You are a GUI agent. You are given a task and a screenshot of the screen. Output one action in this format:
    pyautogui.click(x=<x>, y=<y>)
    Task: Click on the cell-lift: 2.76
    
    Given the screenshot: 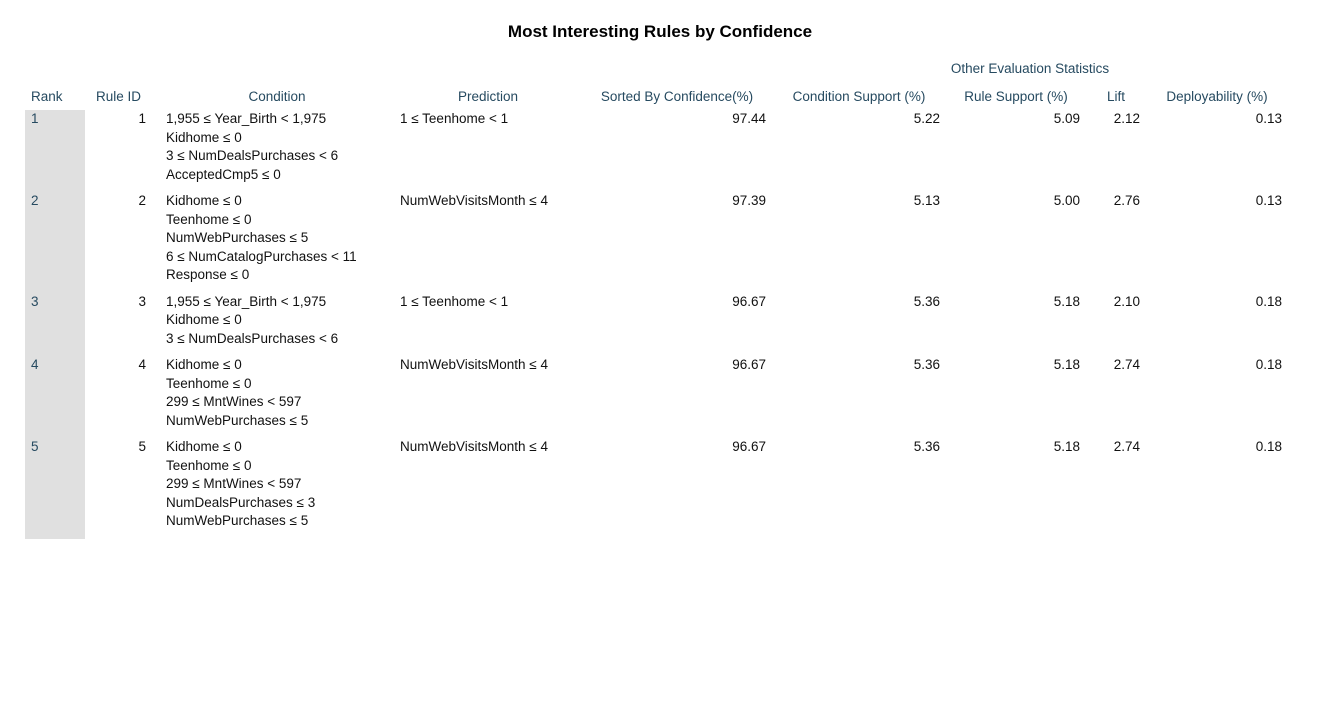 What is the action you would take?
    pyautogui.click(x=1126, y=200)
    